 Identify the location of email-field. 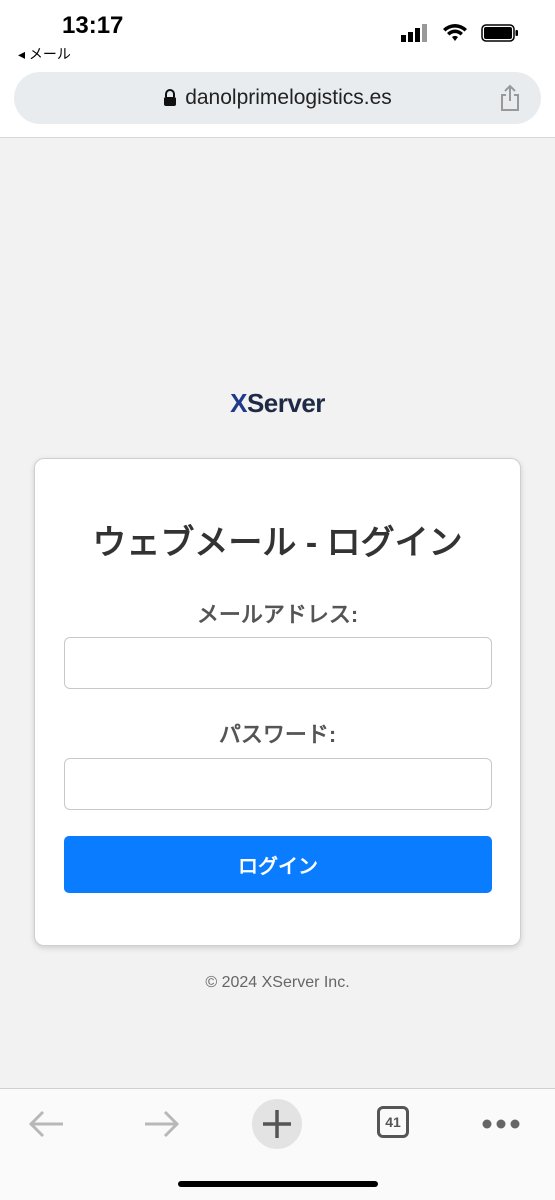
(278, 663).